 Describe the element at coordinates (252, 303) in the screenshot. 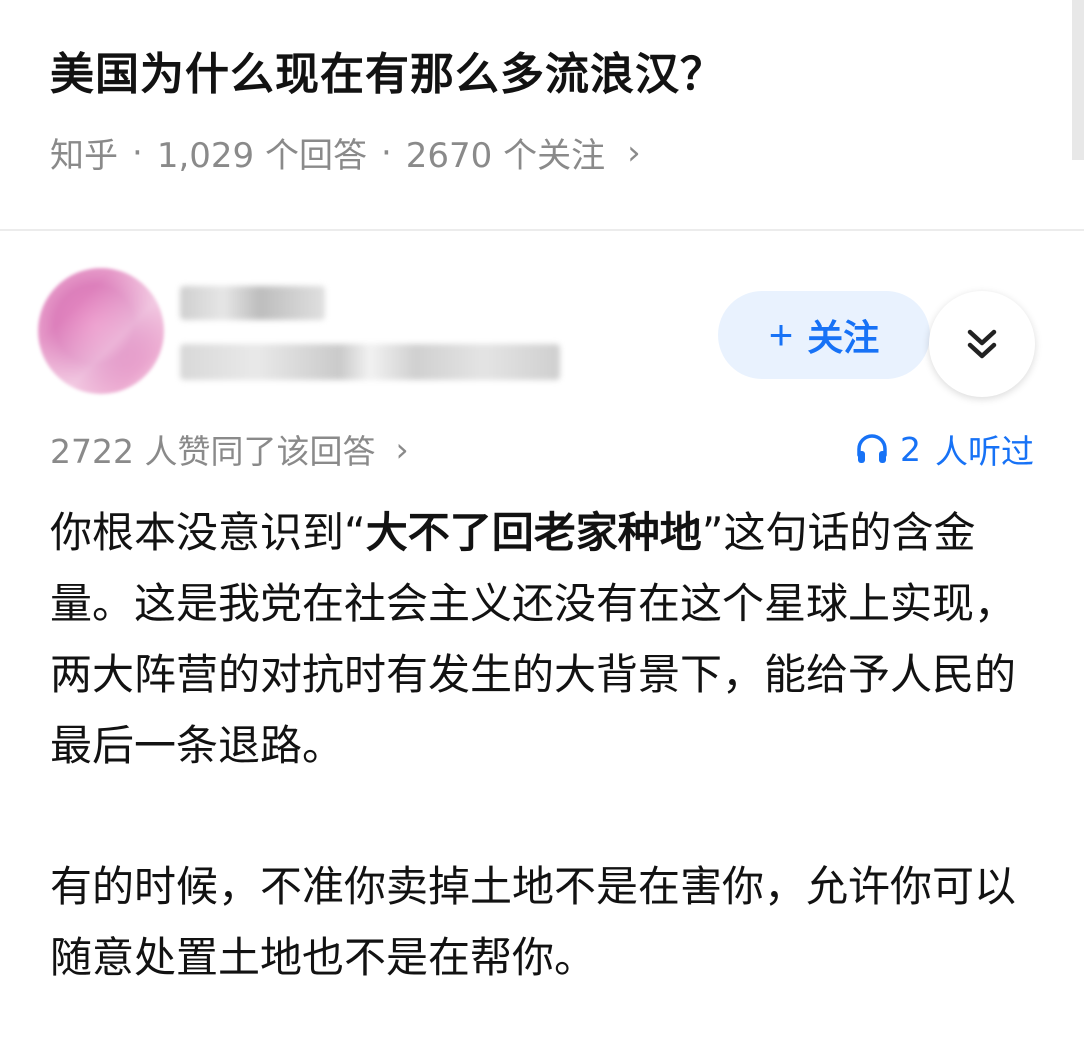

I see `author-name-blurred` at that location.